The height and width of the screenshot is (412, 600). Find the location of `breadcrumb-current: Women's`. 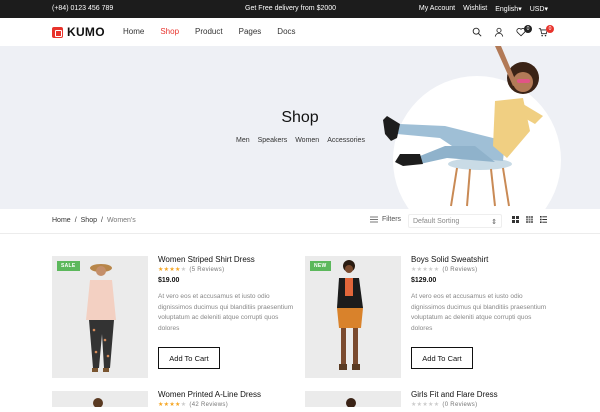

breadcrumb-current: Women's is located at coordinates (121, 220).